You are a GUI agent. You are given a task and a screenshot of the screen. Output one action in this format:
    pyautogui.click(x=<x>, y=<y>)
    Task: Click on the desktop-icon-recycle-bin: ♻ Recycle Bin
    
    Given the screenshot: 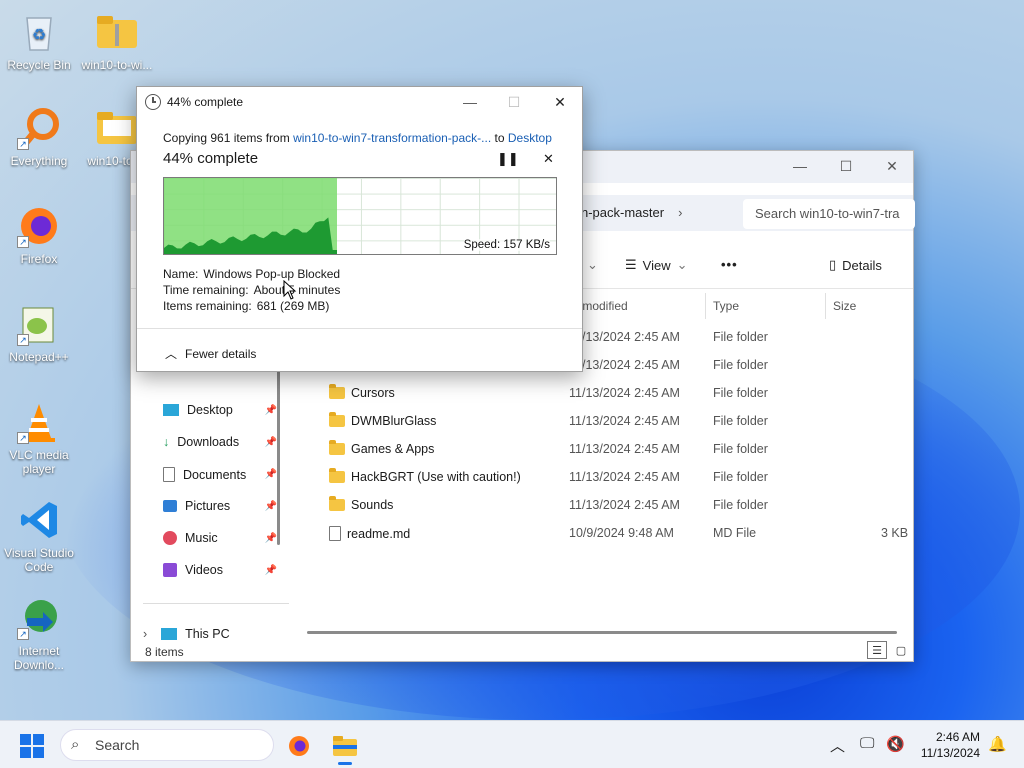 What is the action you would take?
    pyautogui.click(x=39, y=41)
    